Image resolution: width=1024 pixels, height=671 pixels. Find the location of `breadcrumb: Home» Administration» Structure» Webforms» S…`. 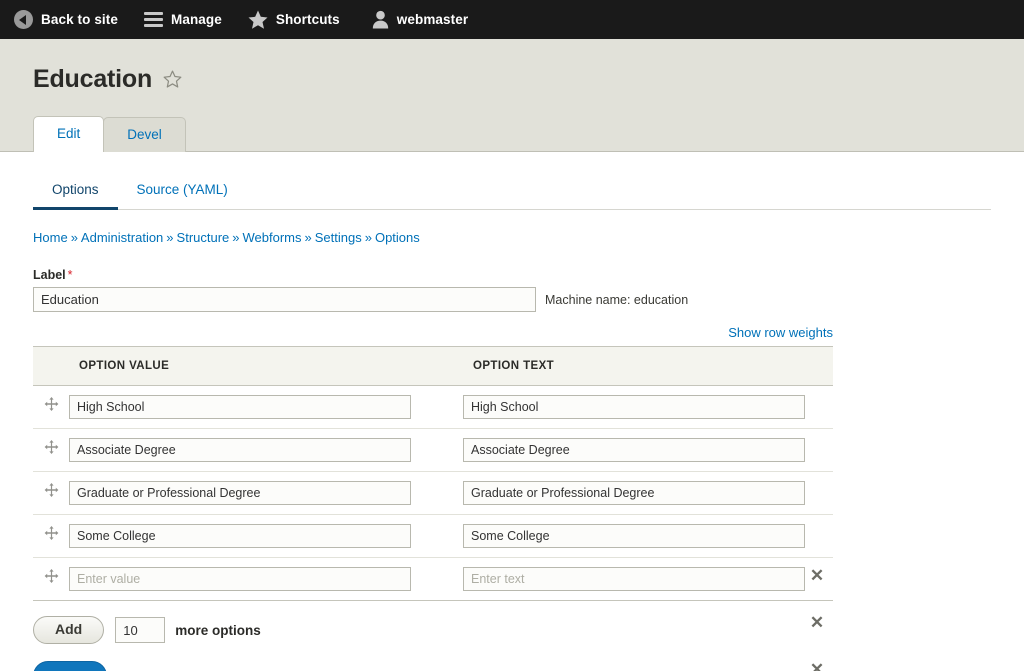

breadcrumb: Home» Administration» Structure» Webforms» S… is located at coordinates (528, 238).